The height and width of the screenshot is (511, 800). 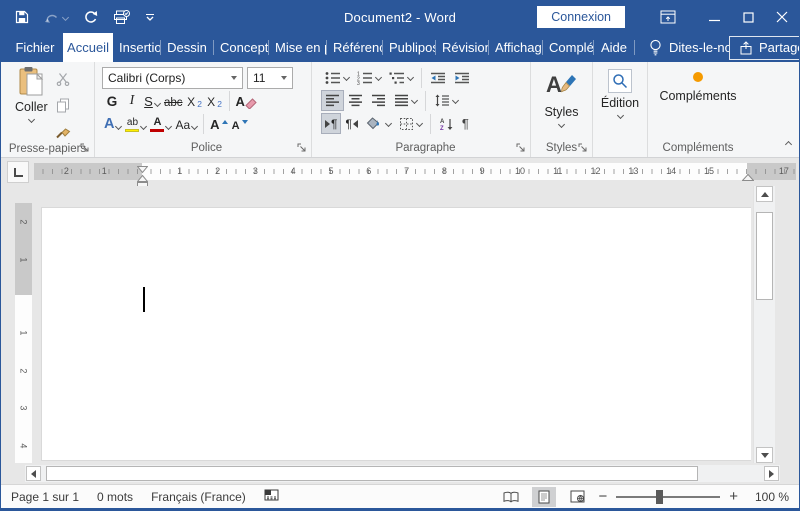 I want to click on show-marks-button: ¶, so click(x=465, y=123).